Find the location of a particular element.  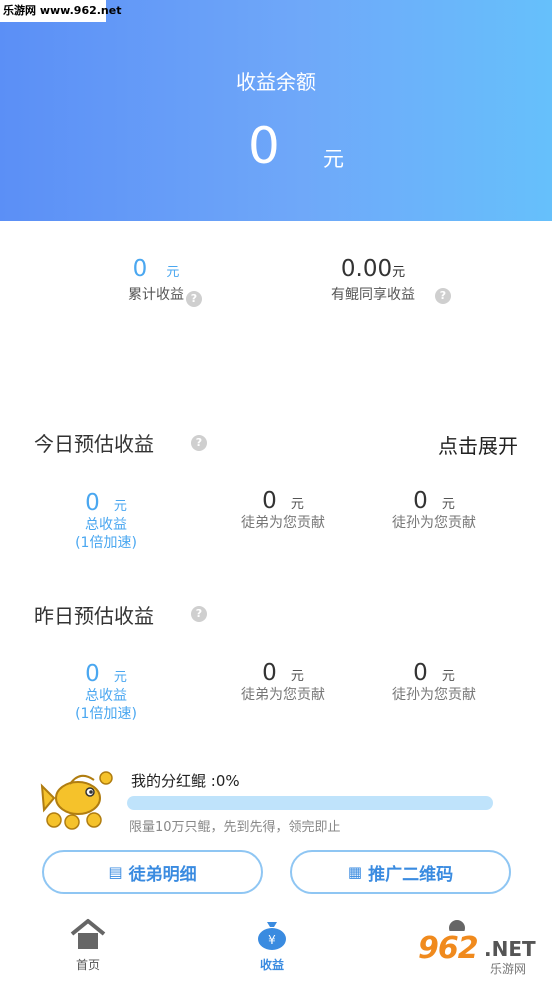

today-total: 0元 总收益 (1倍加速) is located at coordinates (106, 521).